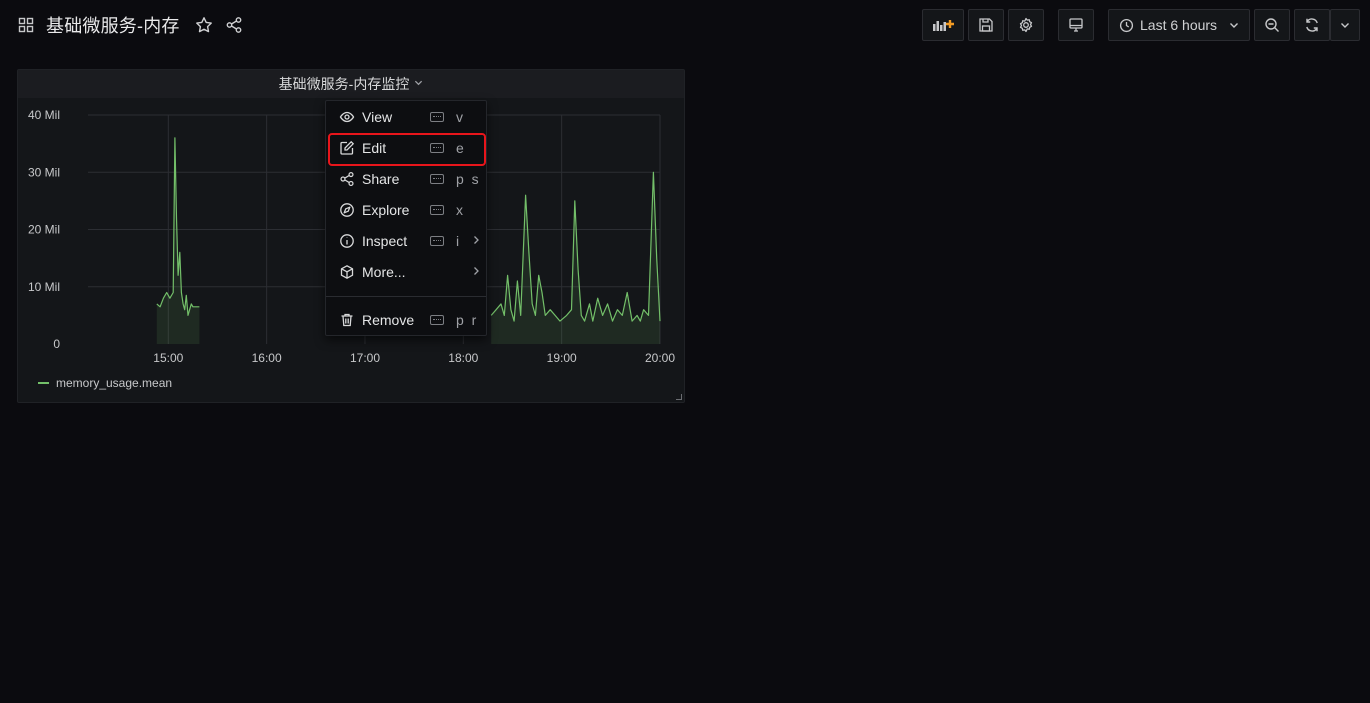 The height and width of the screenshot is (703, 1370). I want to click on trash-icon, so click(347, 320).